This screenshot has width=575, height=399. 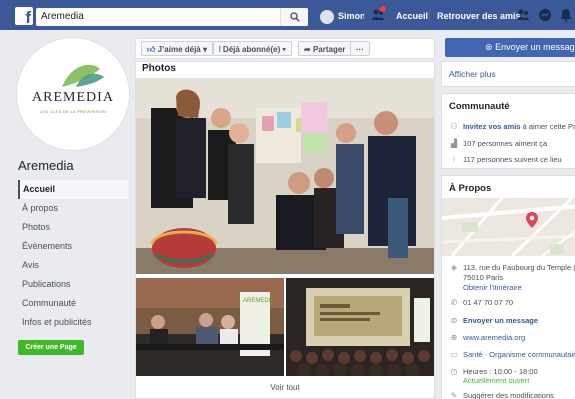 What do you see at coordinates (500, 320) in the screenshot?
I see `send-message-link: Envoyer un message` at bounding box center [500, 320].